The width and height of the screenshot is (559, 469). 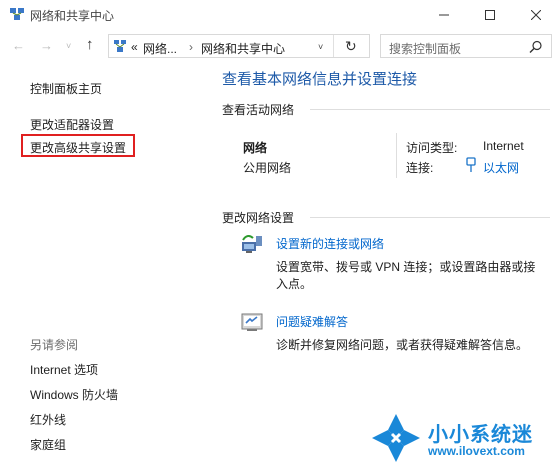 I want to click on minimize-icon, so click(x=444, y=15).